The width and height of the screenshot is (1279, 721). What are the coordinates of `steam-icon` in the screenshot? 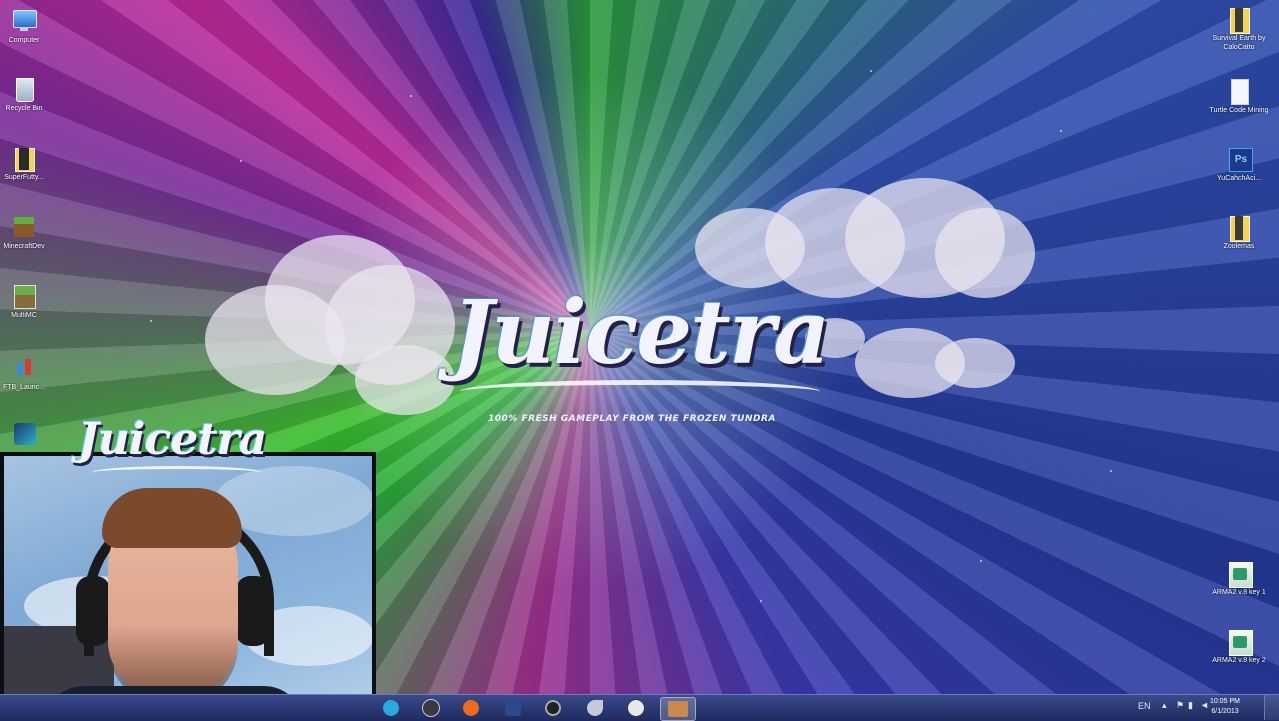 It's located at (431, 708).